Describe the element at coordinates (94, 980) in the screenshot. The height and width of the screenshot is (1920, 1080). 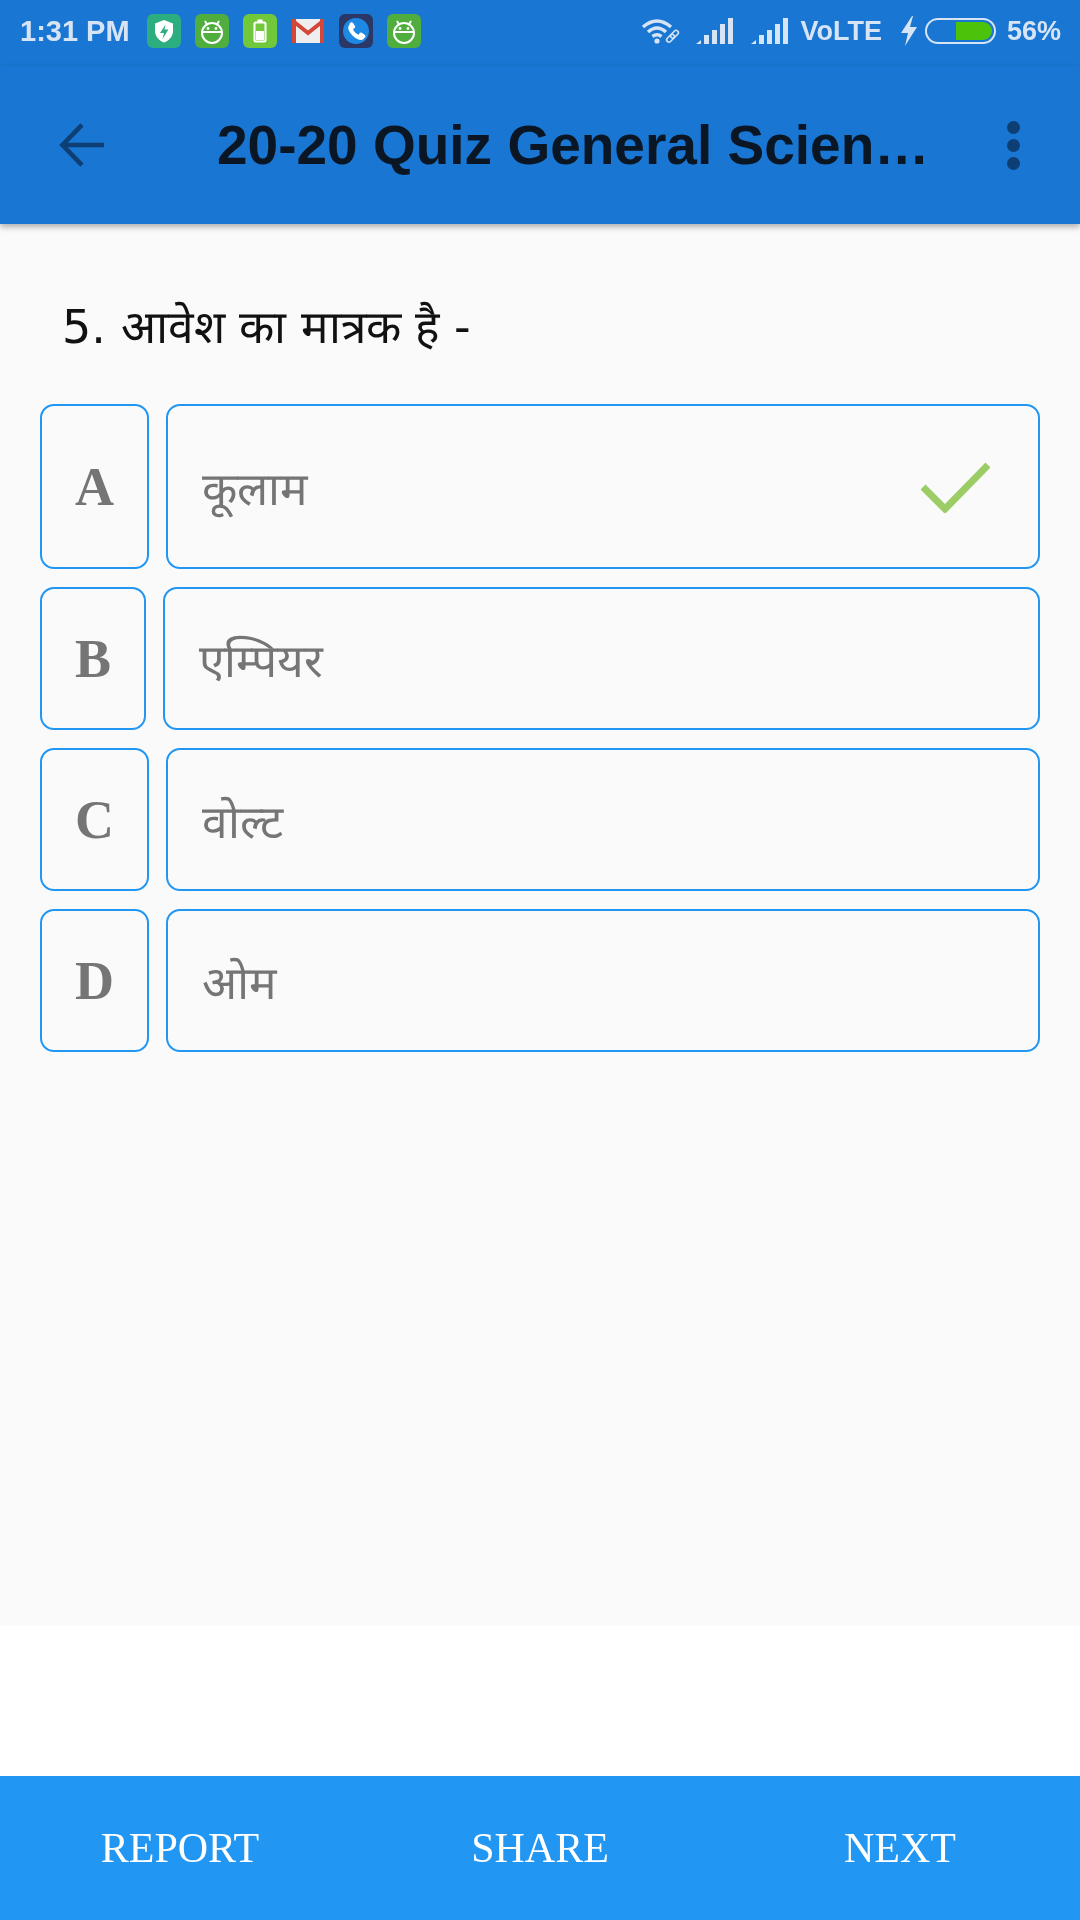
I see `option-letter-button: D` at that location.